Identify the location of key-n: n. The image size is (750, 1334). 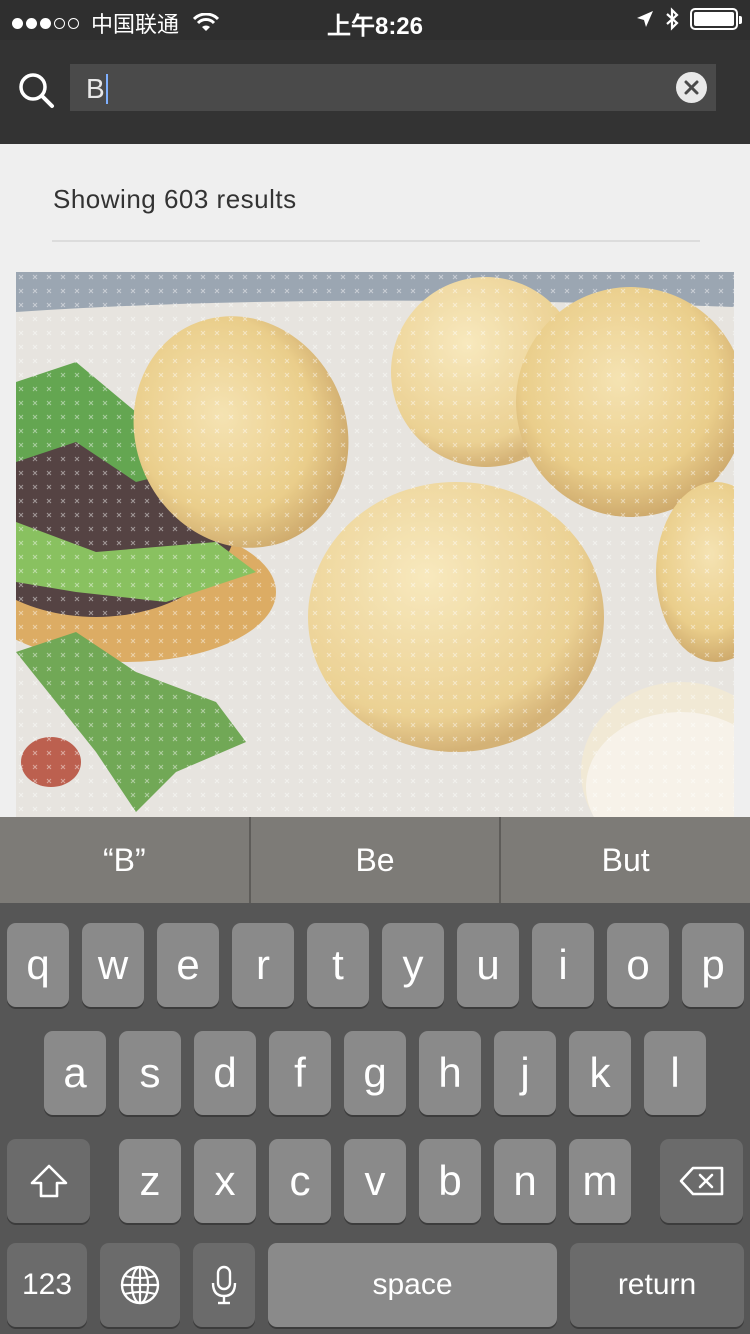
(525, 1181).